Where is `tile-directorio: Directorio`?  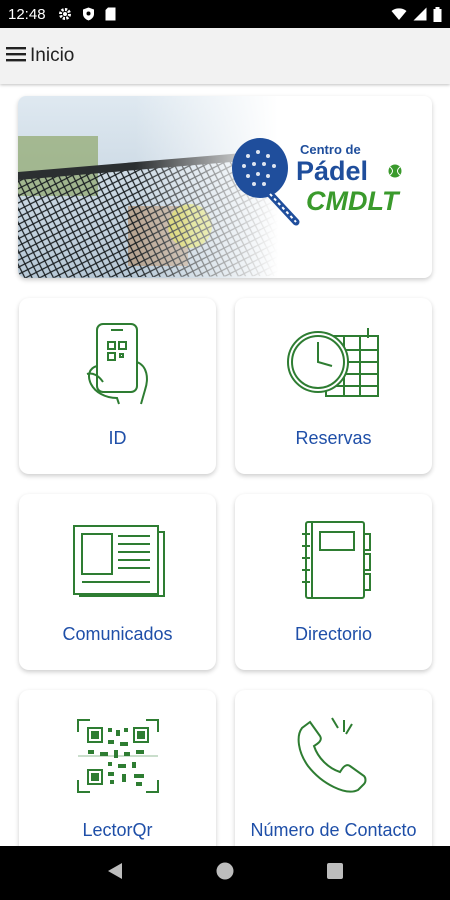 tile-directorio: Directorio is located at coordinates (333, 582).